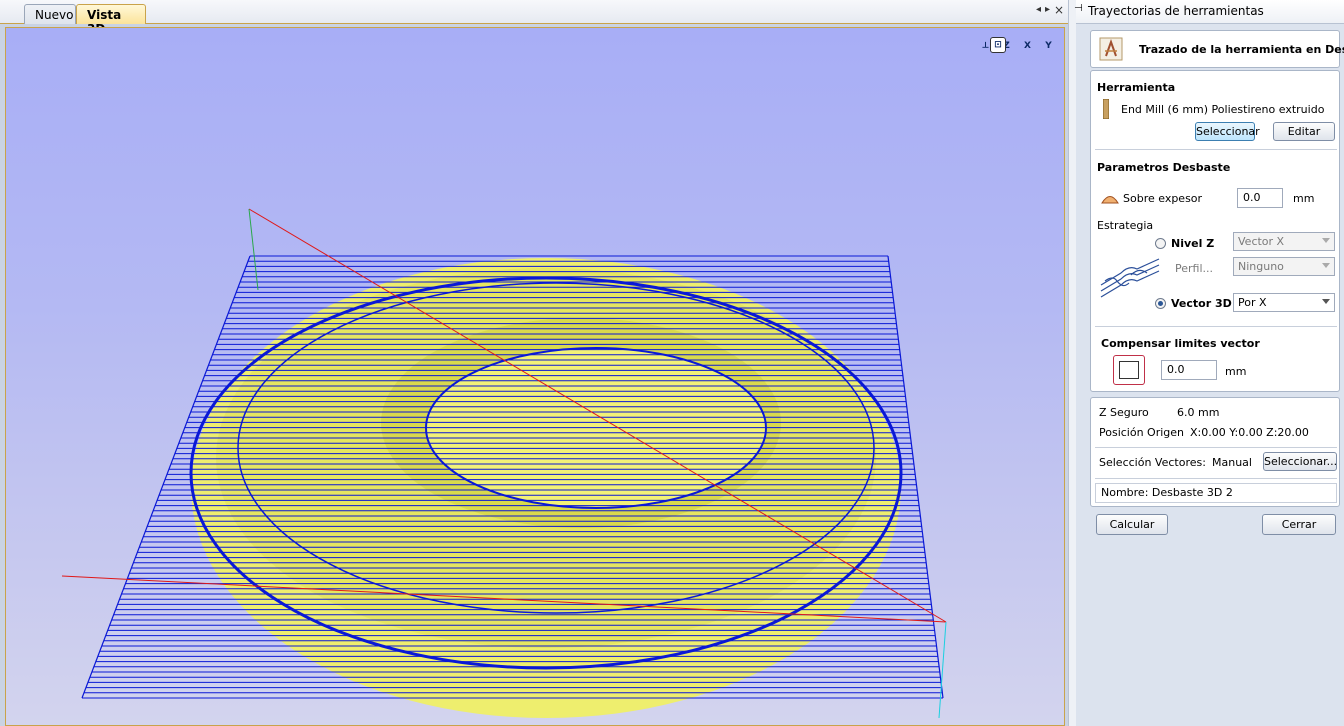 Image resolution: width=1344 pixels, height=726 pixels. Describe the element at coordinates (1078, 8) in the screenshot. I see `pin-icon: ⊣` at that location.